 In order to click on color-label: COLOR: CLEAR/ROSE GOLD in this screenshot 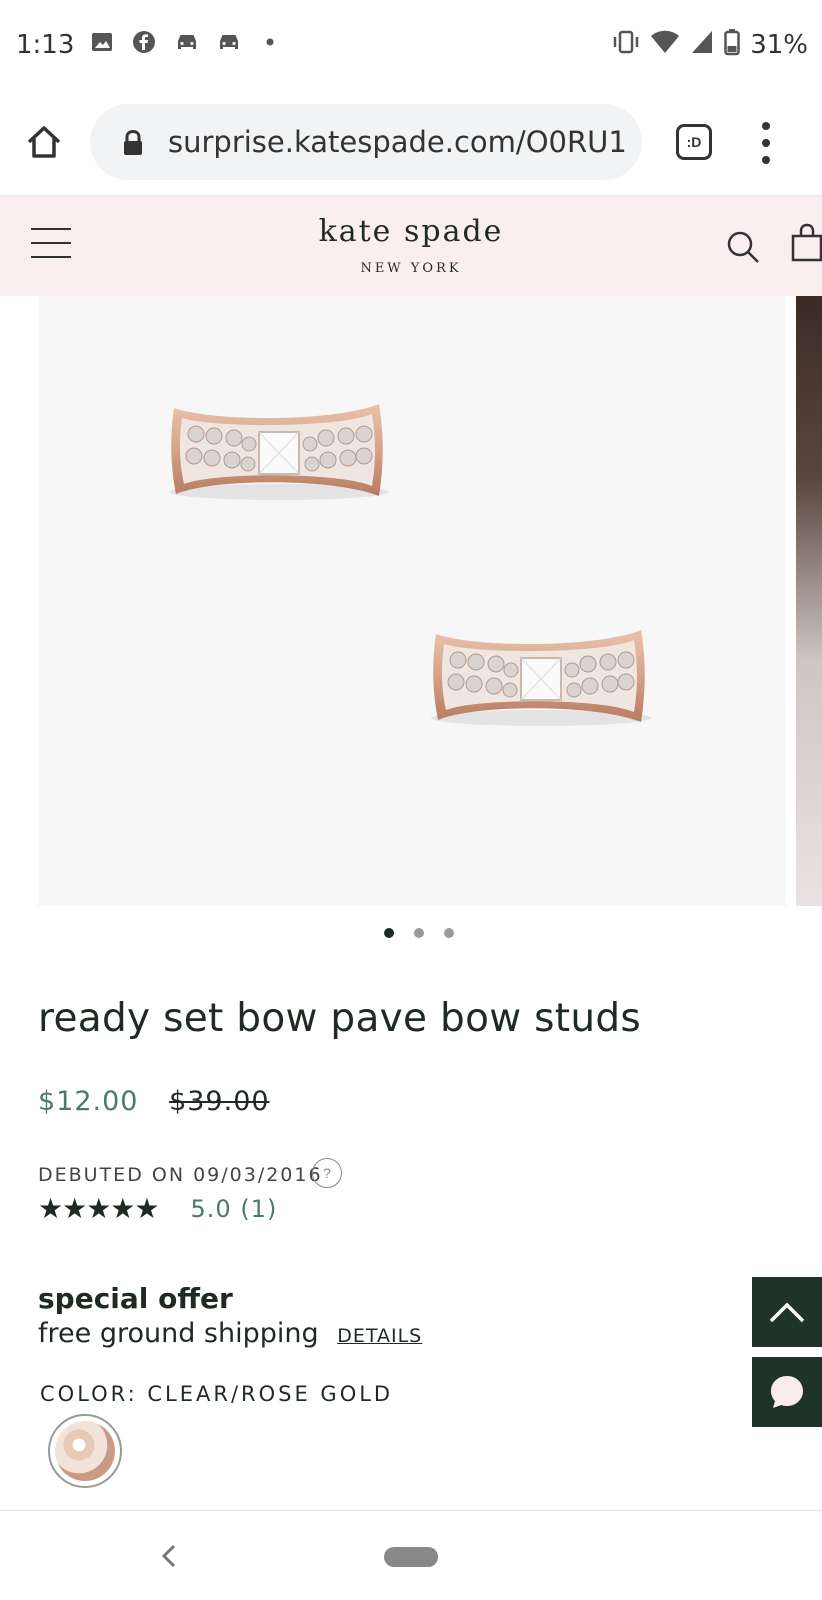, I will do `click(217, 1394)`.